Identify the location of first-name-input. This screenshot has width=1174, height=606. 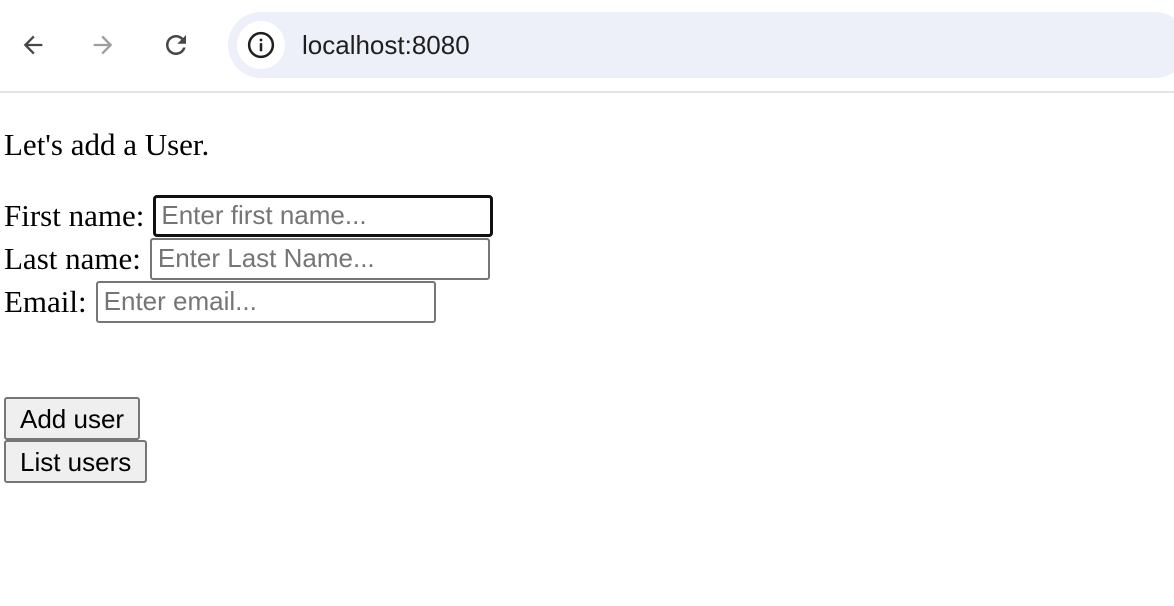
(323, 215).